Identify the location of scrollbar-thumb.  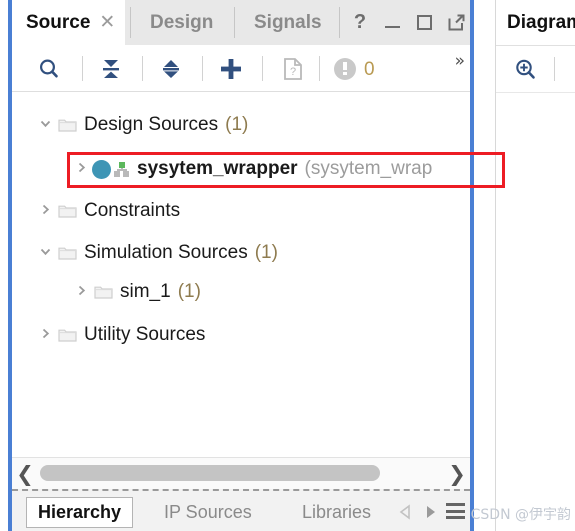
(210, 473).